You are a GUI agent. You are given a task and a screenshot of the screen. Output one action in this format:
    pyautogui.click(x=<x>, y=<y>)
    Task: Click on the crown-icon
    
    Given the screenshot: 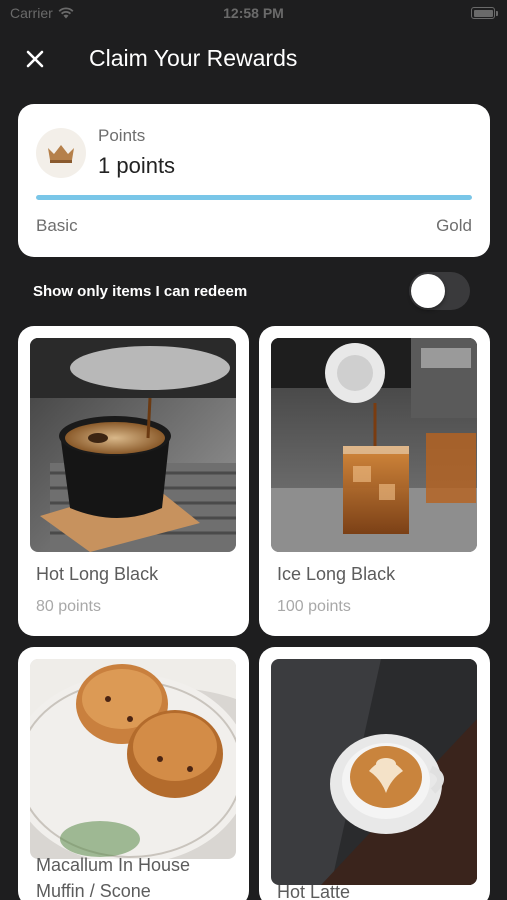 What is the action you would take?
    pyautogui.click(x=61, y=154)
    